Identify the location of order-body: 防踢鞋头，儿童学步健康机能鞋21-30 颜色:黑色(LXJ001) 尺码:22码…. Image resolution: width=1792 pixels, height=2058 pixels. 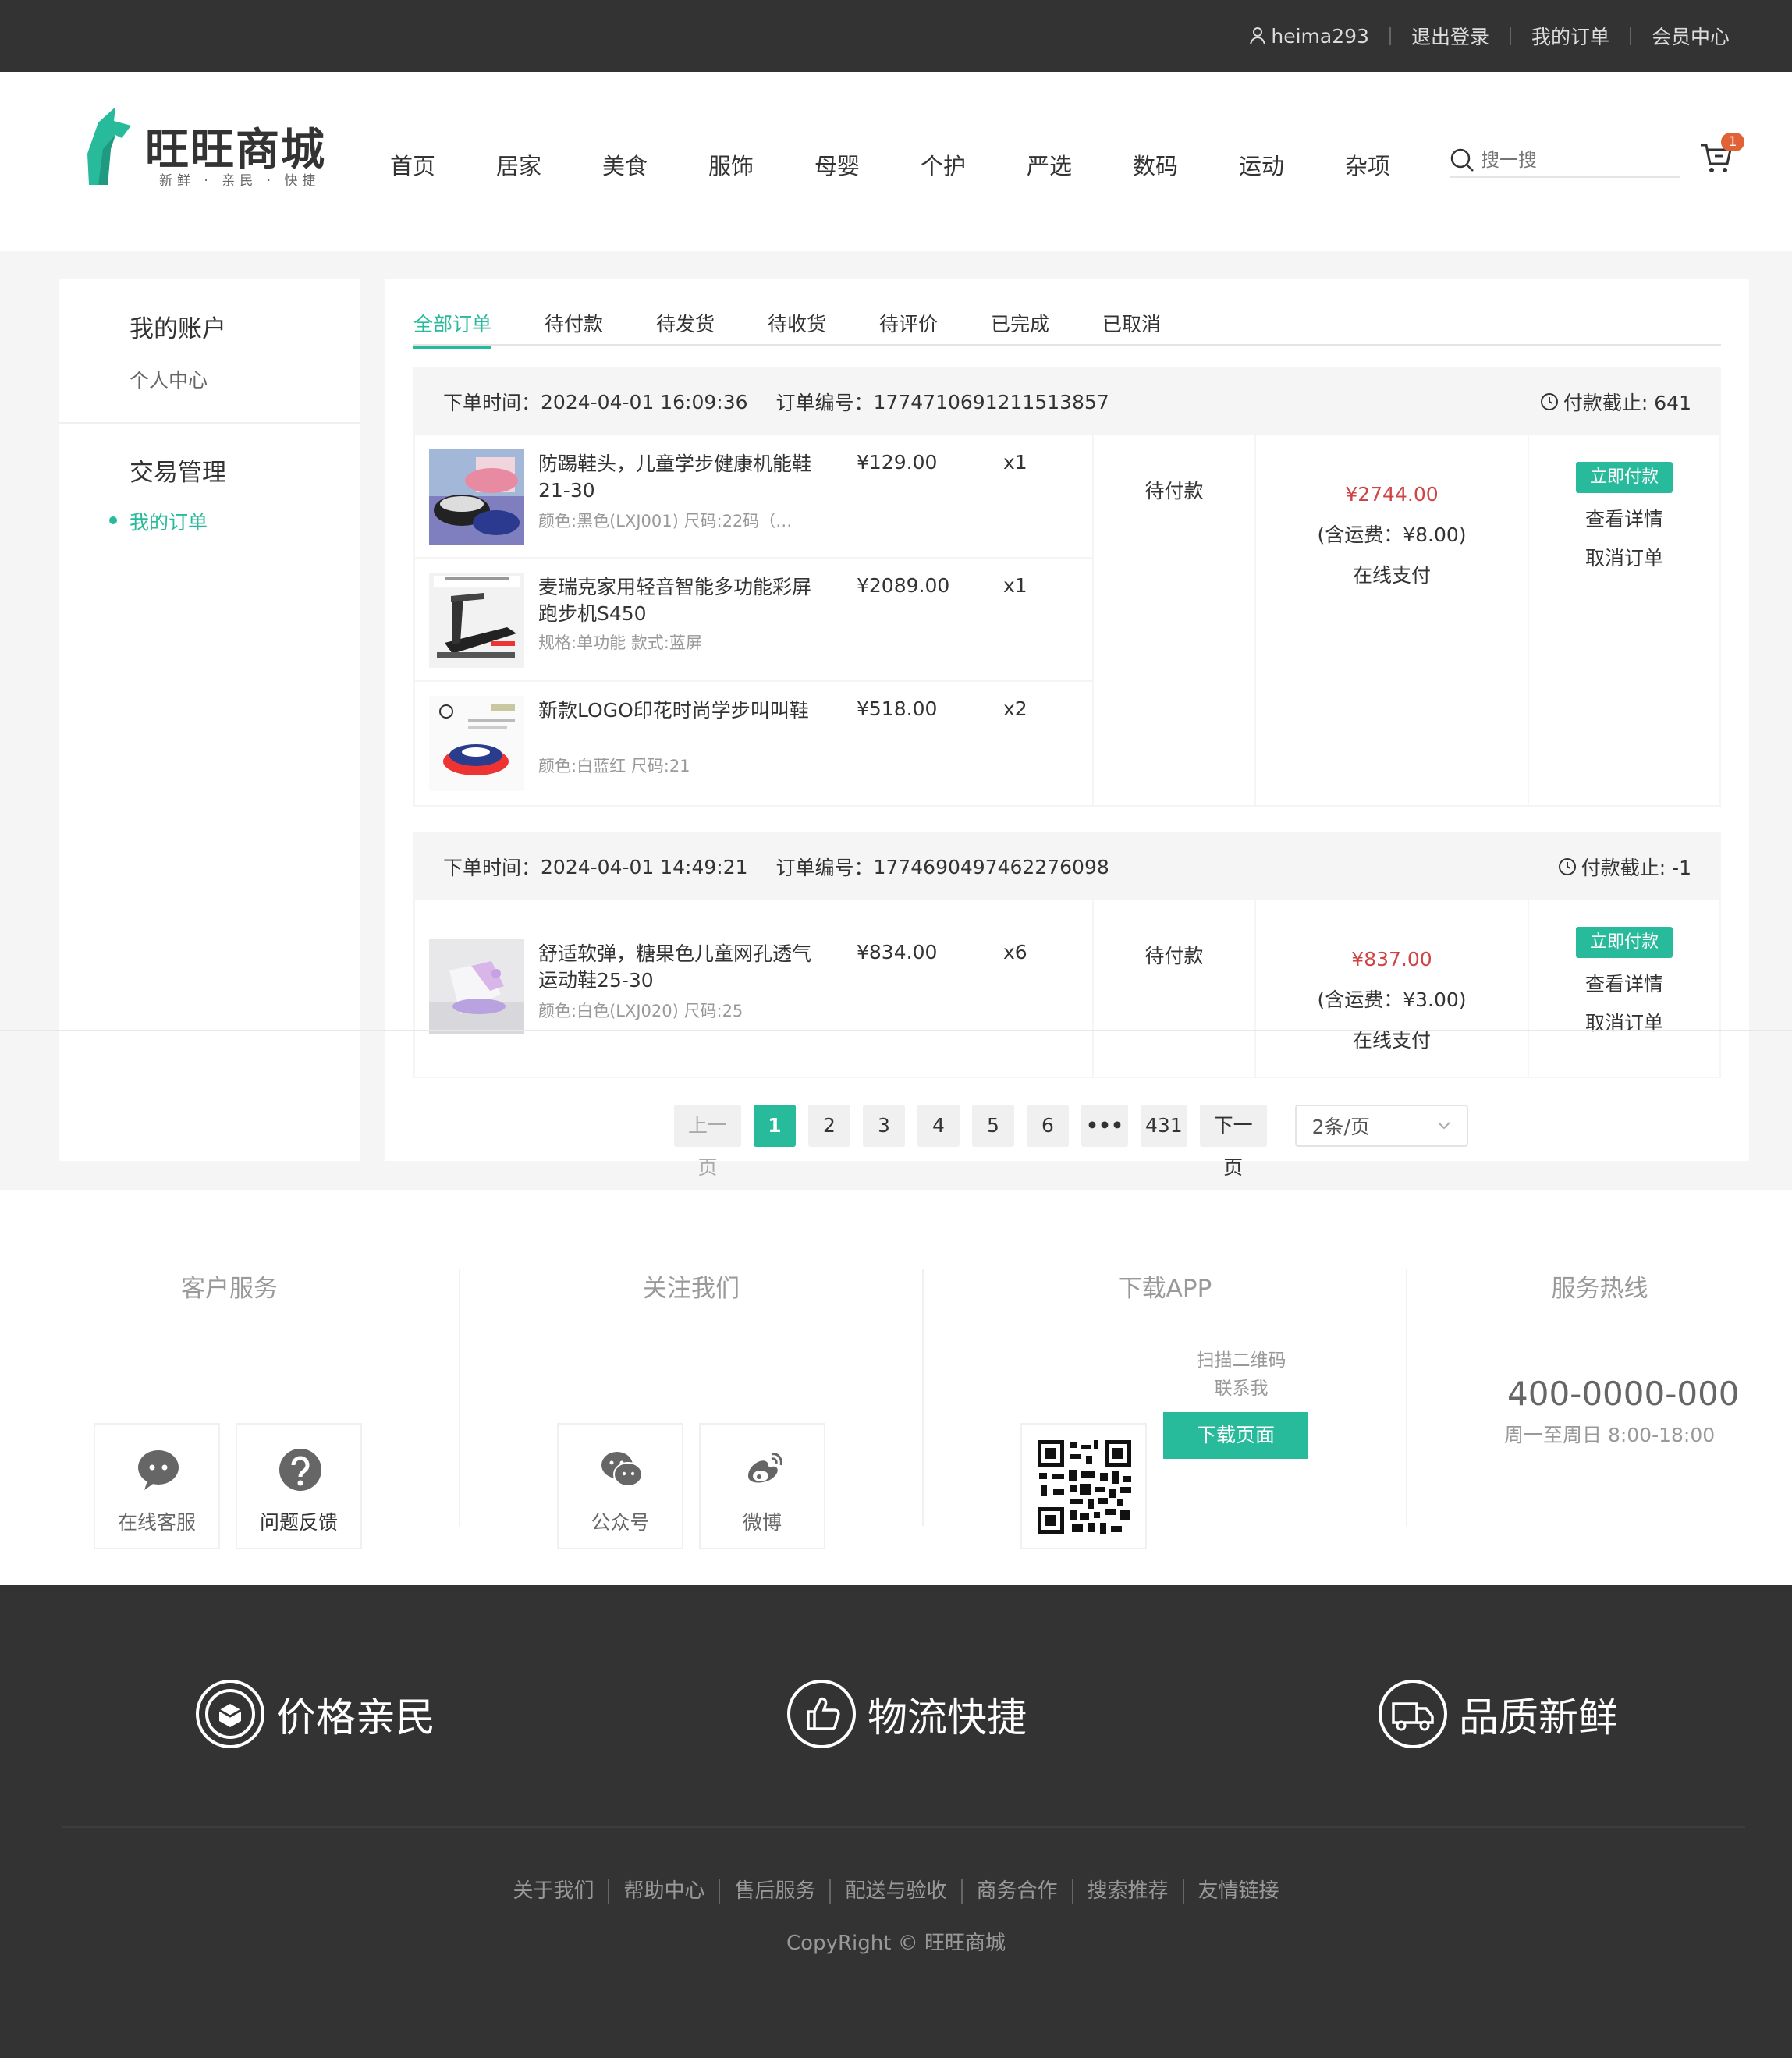
(1067, 620).